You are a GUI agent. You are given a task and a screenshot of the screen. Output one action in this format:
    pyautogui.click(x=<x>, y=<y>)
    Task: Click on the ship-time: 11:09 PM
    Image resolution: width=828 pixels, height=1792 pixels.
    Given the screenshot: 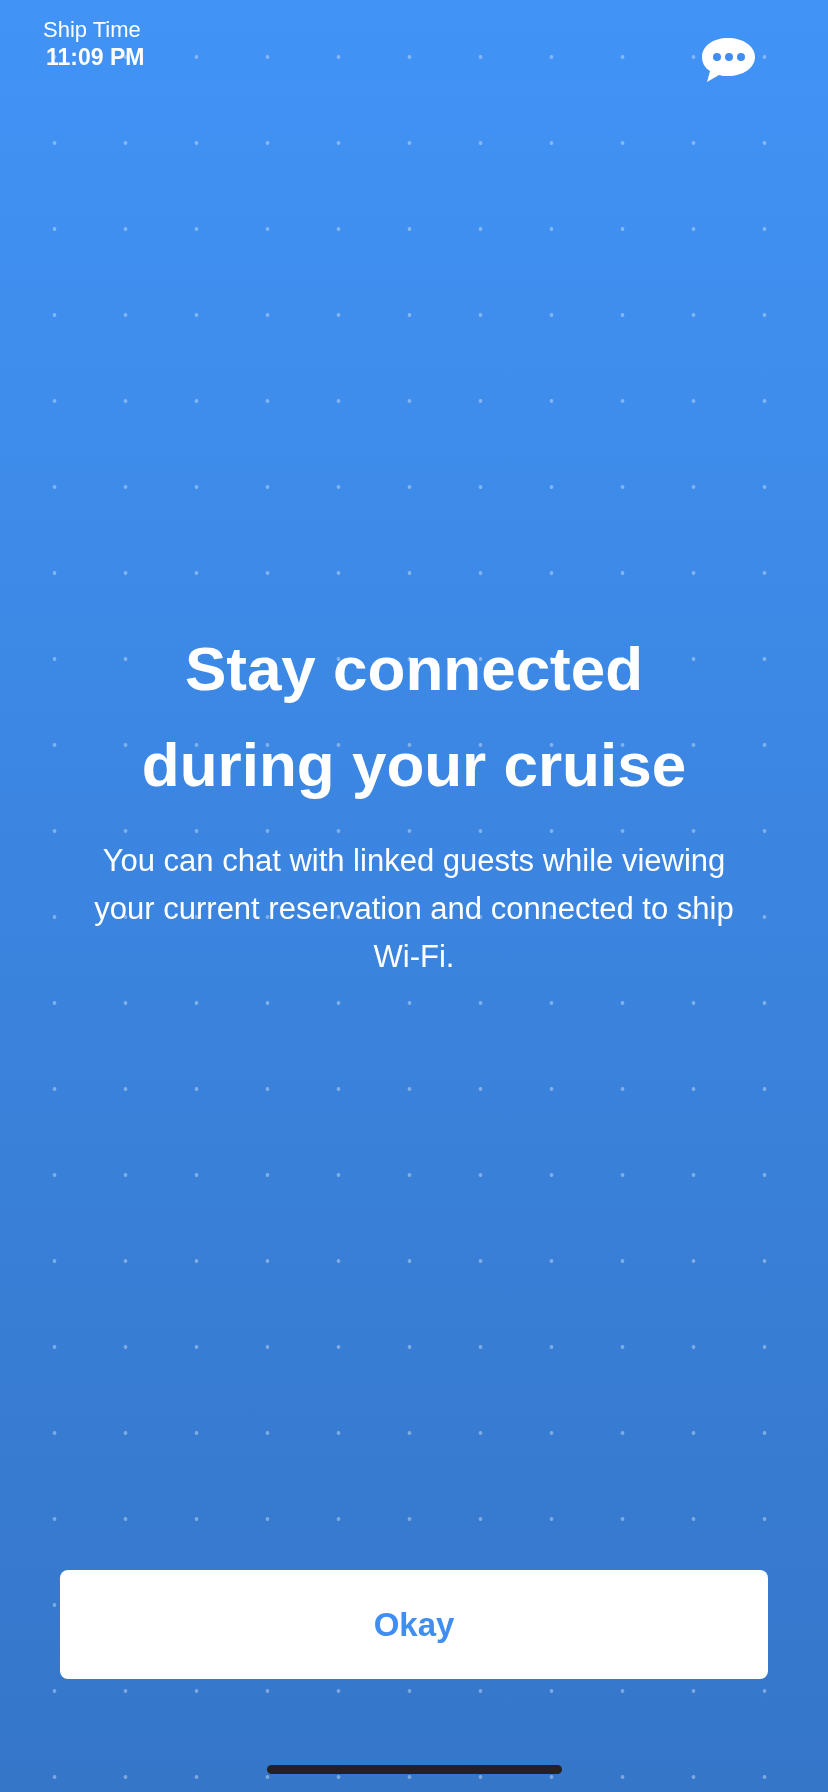 What is the action you would take?
    pyautogui.click(x=95, y=57)
    